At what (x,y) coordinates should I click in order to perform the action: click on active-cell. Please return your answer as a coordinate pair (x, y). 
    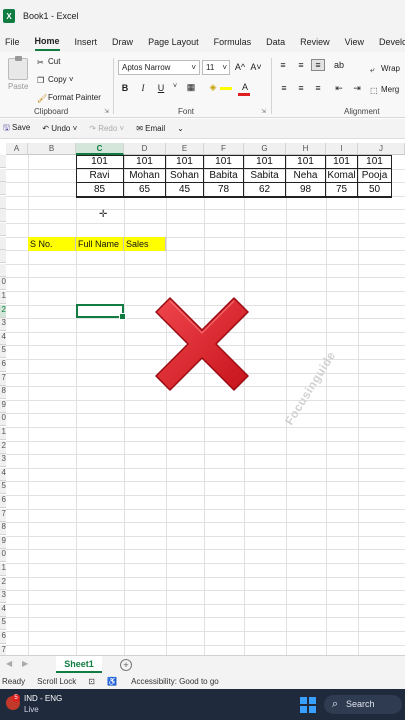
    Looking at the image, I should click on (101, 312).